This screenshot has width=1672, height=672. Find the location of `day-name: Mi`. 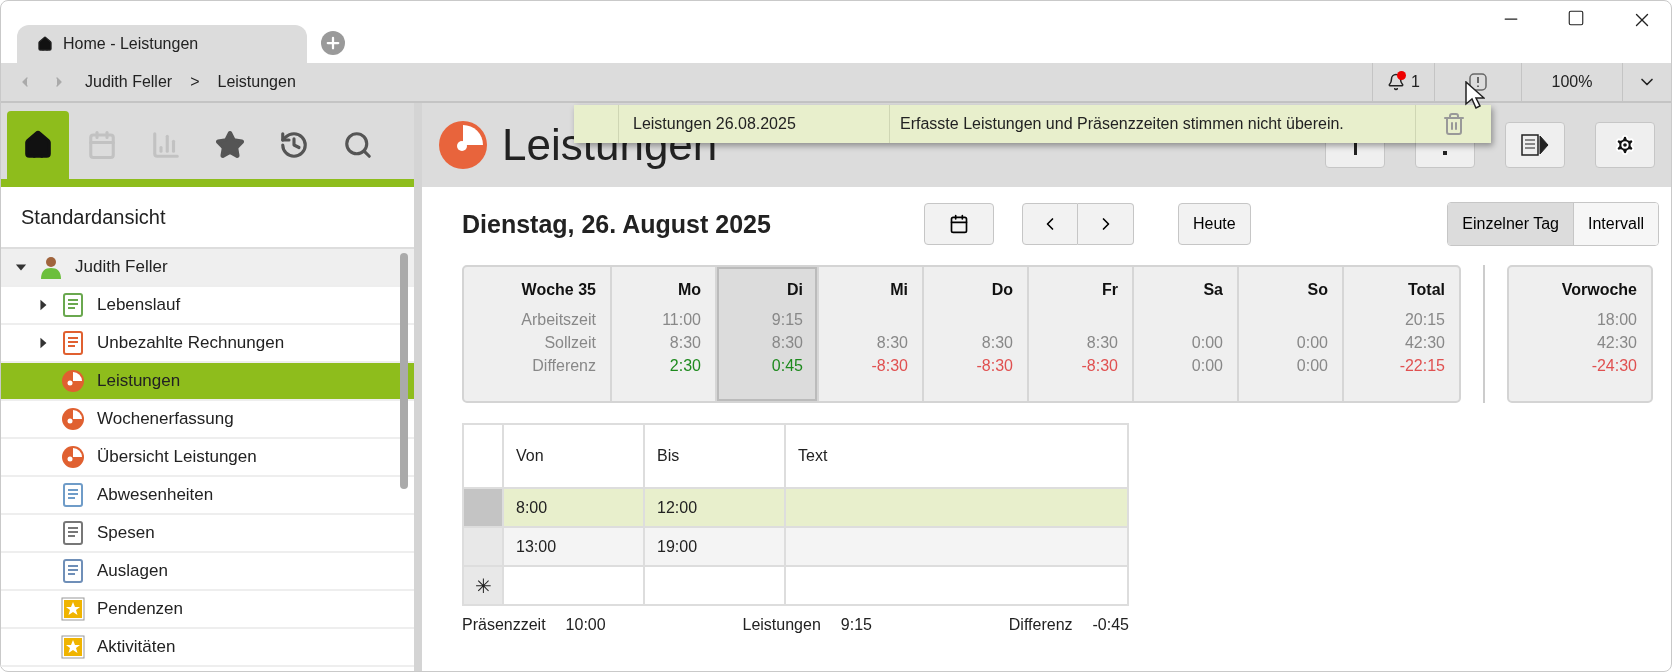

day-name: Mi is located at coordinates (898, 290).